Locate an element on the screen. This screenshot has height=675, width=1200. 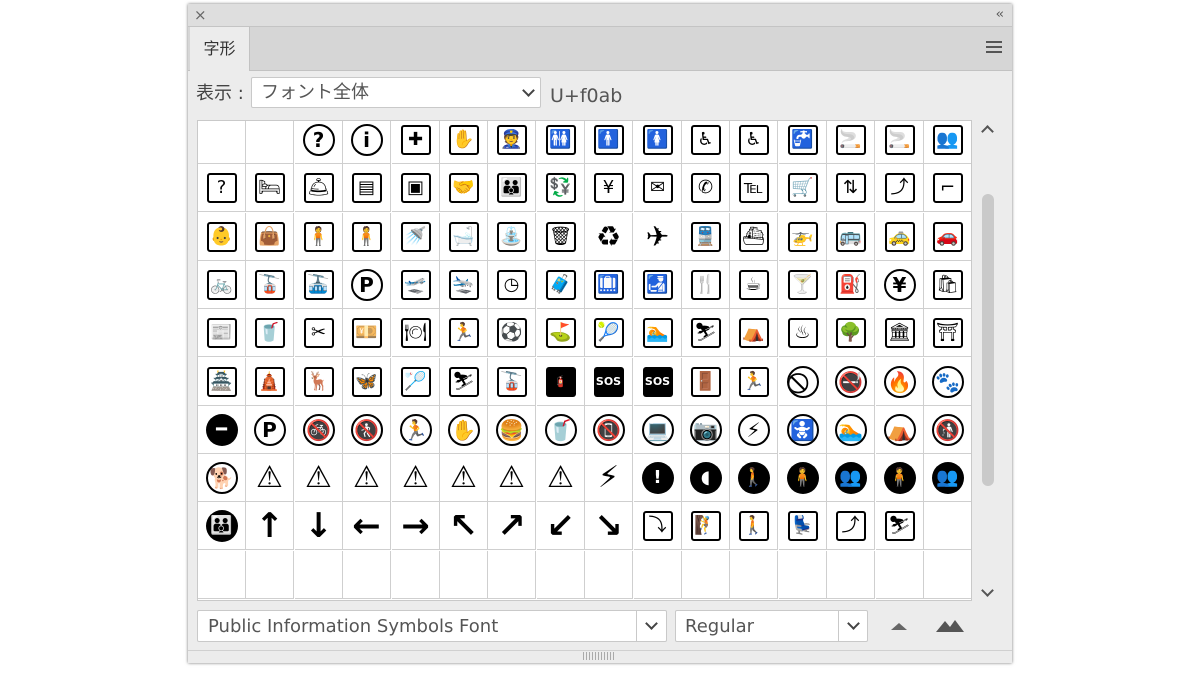
glyph-cell-restaurant: 🍴 is located at coordinates (706, 285).